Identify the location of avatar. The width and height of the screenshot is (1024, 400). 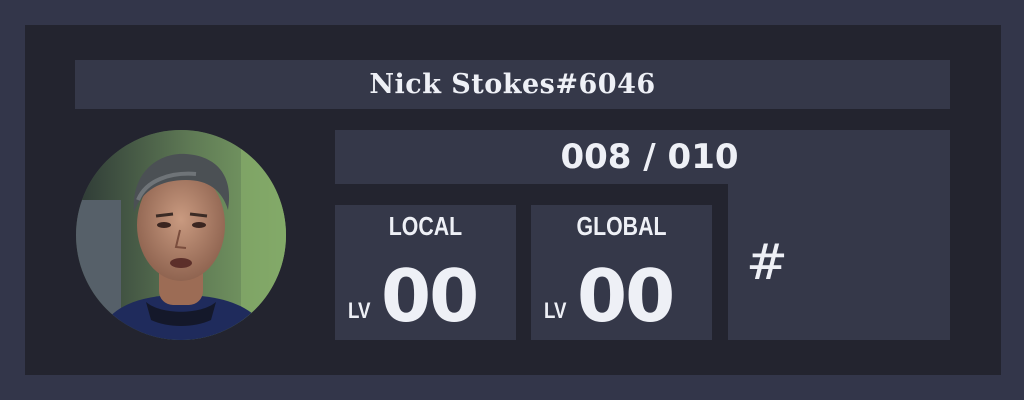
(181, 235).